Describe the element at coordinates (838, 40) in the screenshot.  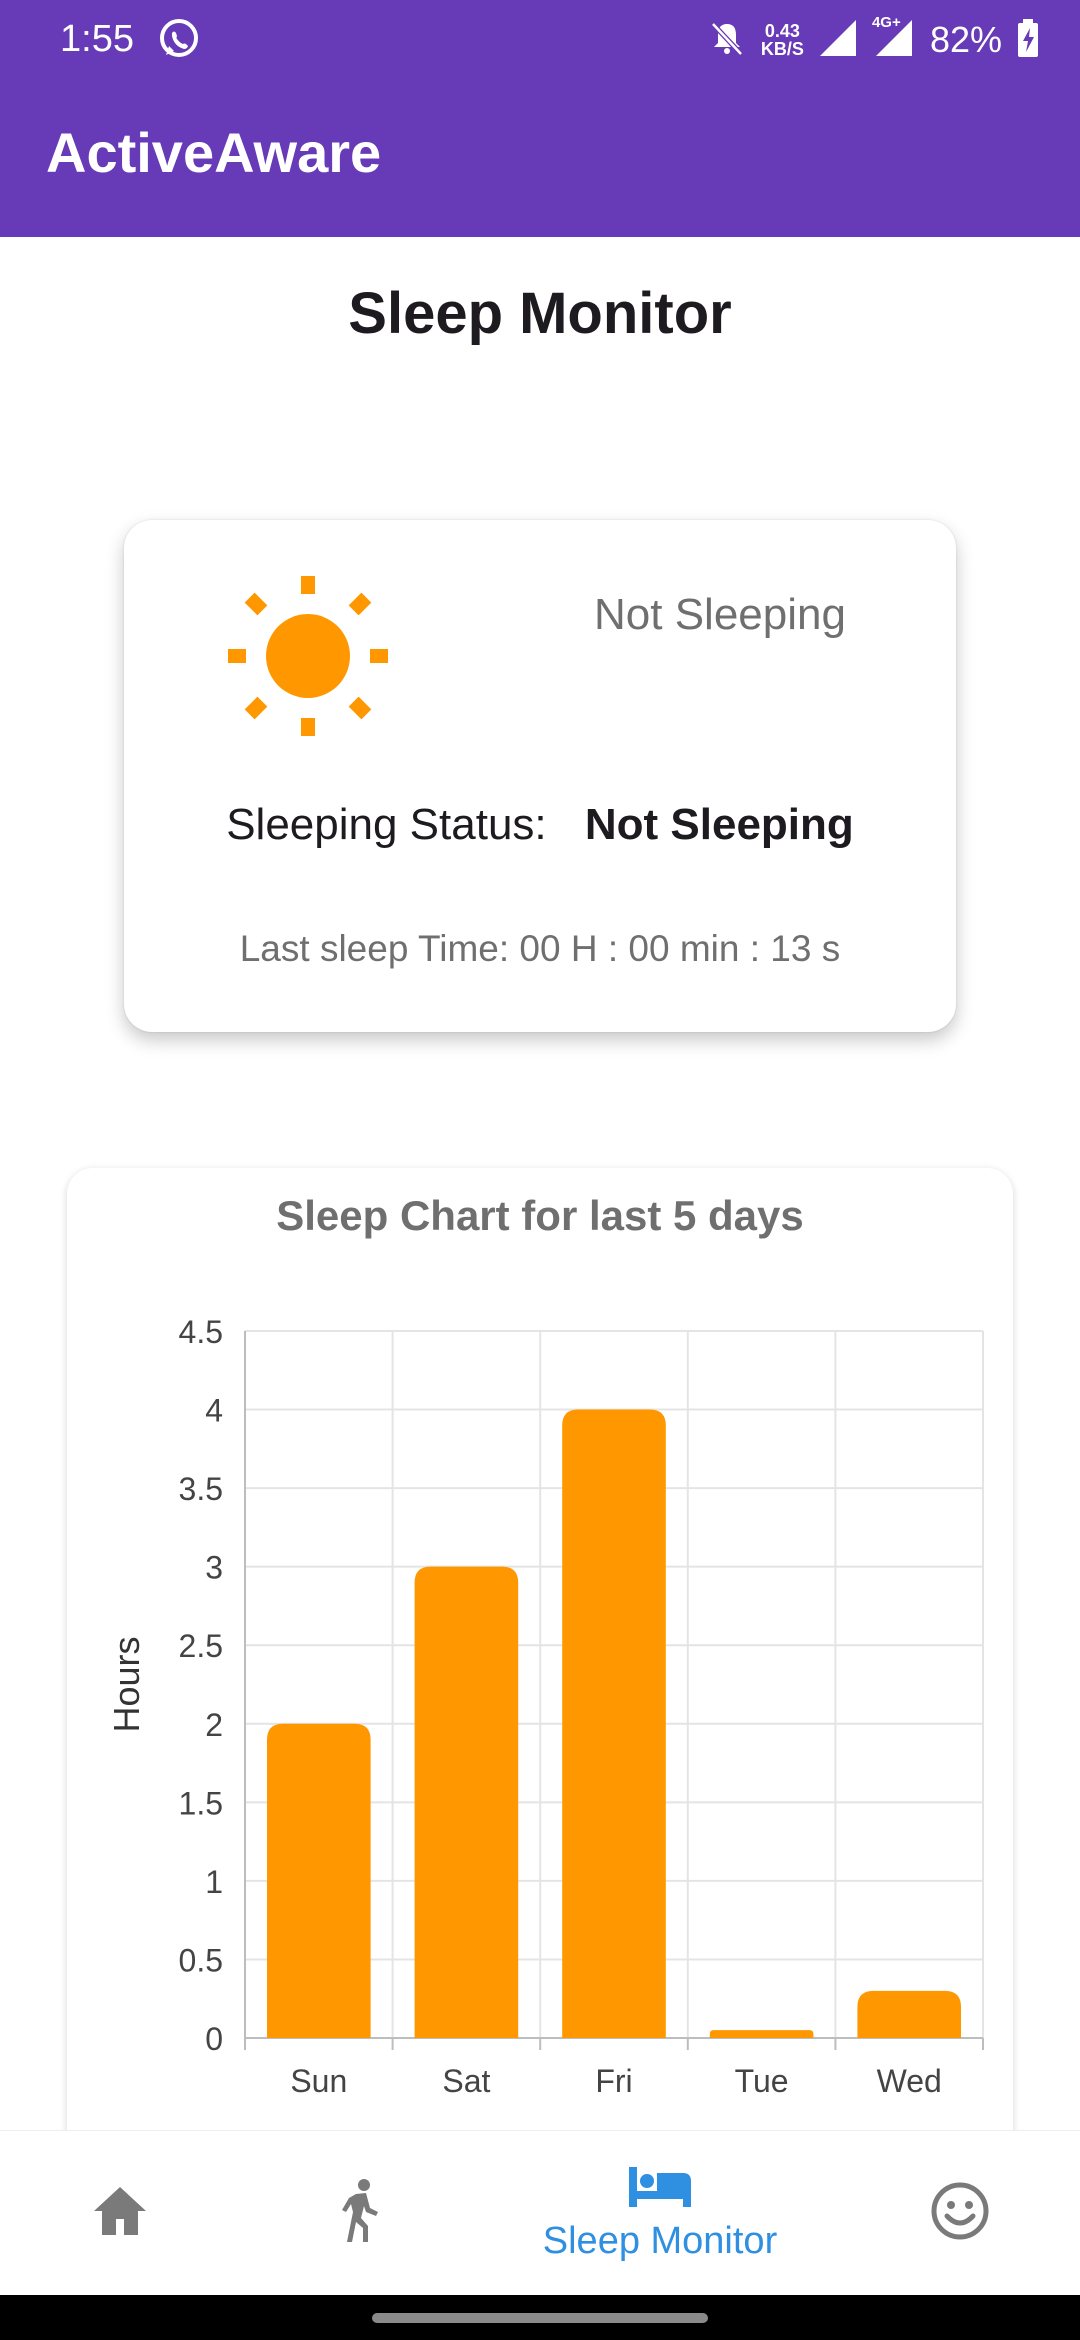
I see `signal-icon` at that location.